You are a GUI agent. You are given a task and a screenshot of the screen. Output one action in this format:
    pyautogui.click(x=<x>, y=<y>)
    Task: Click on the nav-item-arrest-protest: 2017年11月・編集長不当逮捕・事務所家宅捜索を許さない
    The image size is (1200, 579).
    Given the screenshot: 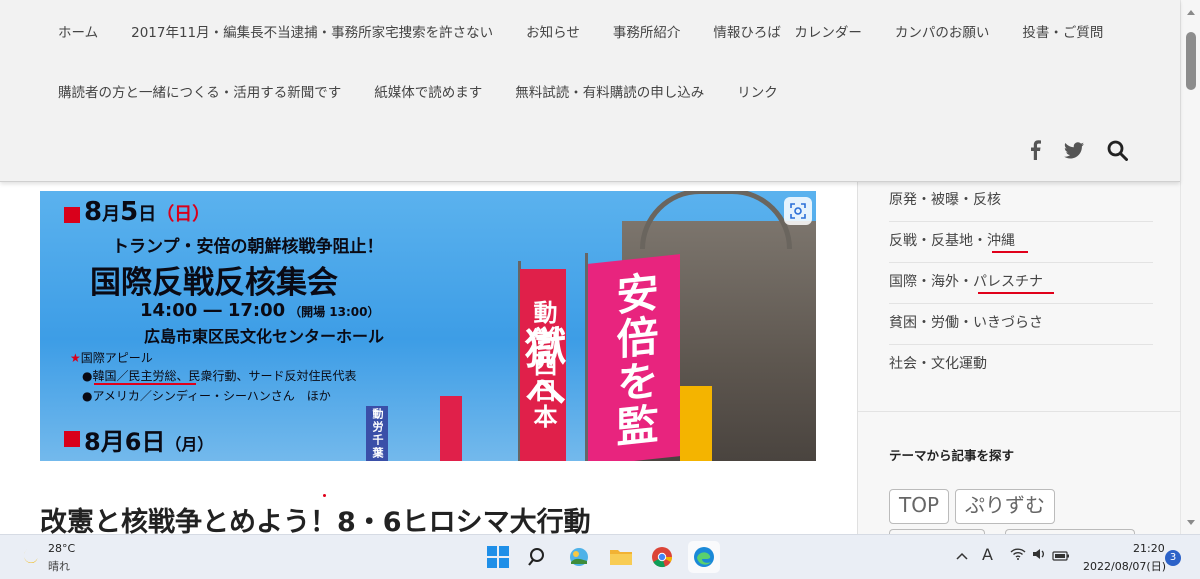 What is the action you would take?
    pyautogui.click(x=312, y=31)
    